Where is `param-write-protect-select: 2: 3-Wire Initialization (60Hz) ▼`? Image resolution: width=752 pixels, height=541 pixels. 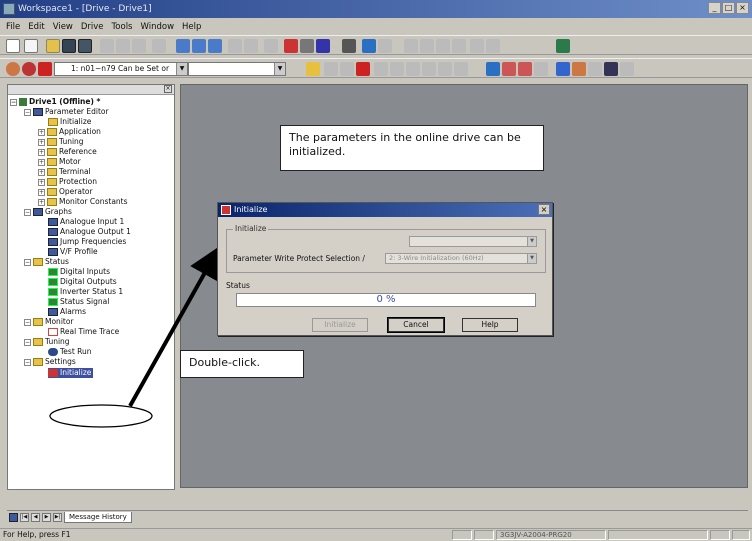 param-write-protect-select: 2: 3-Wire Initialization (60Hz) ▼ is located at coordinates (461, 258).